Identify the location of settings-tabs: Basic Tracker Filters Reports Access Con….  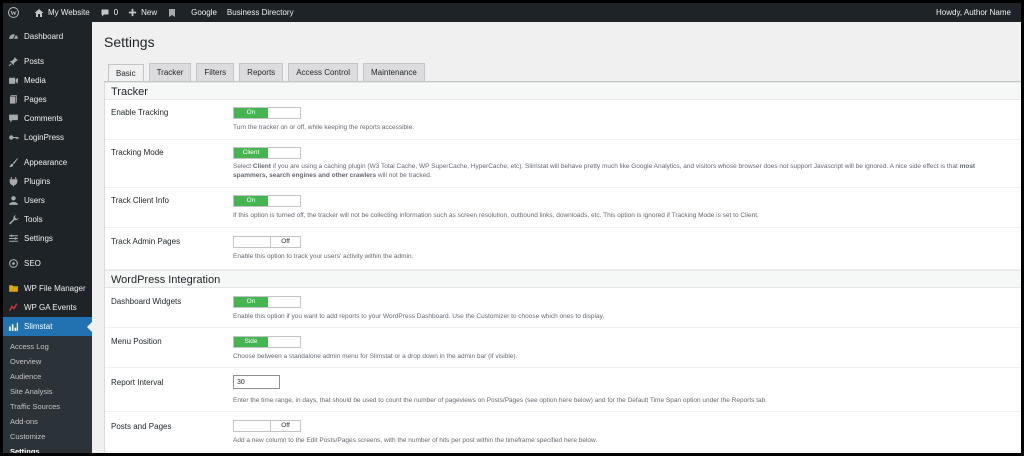
(269, 73).